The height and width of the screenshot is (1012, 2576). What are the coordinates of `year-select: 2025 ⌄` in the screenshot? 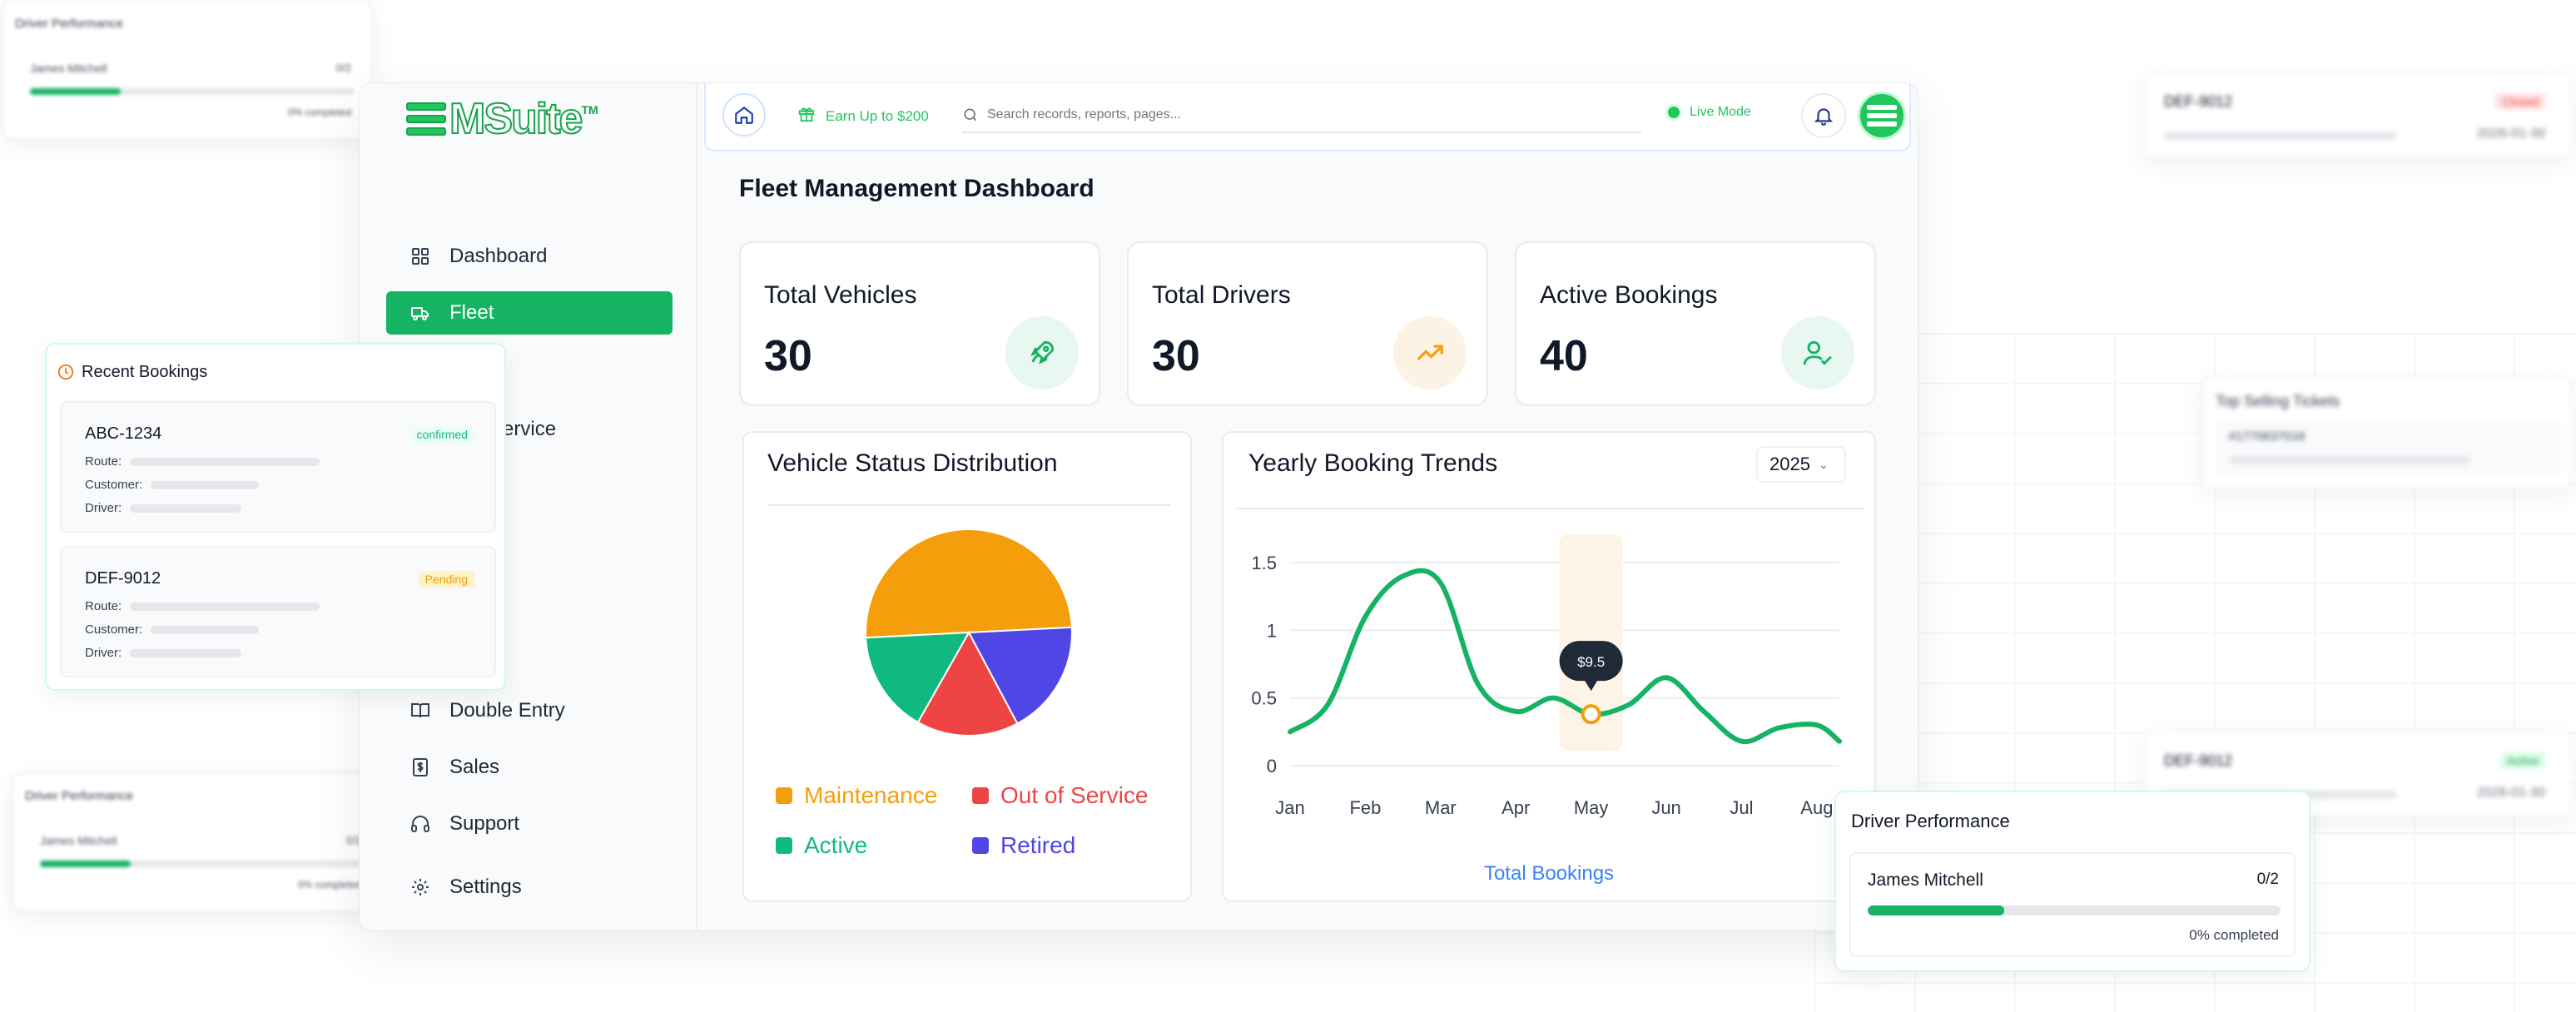 It's located at (1801, 464).